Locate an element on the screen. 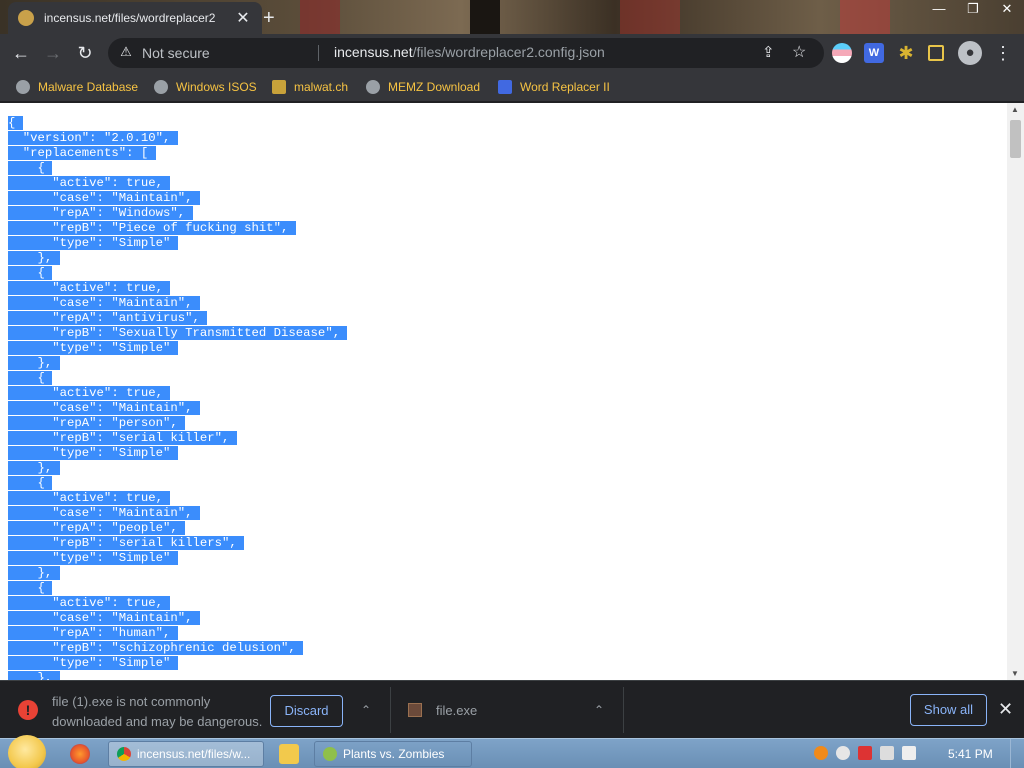 Image resolution: width=1024 pixels, height=768 pixels. bookmark-malwatch: malwat.ch is located at coordinates (310, 87).